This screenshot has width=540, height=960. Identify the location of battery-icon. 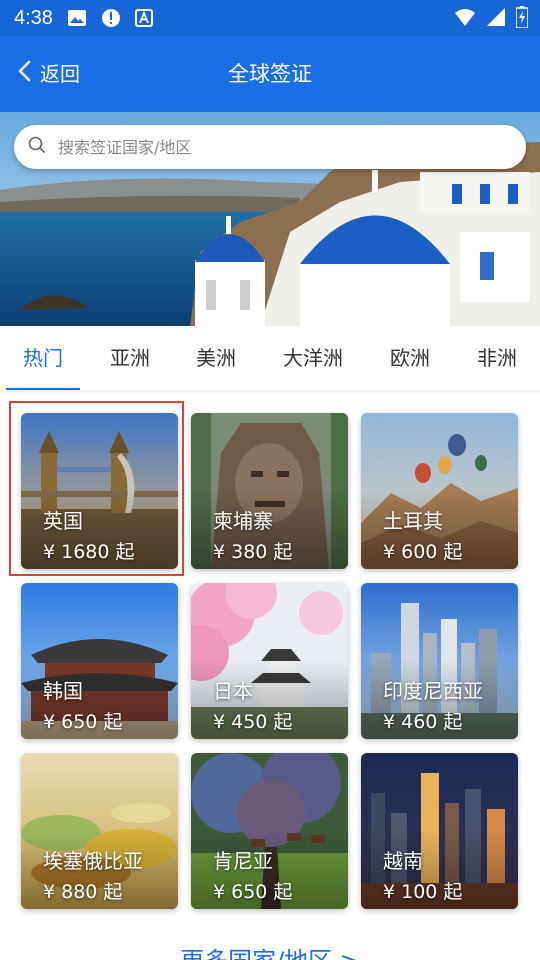
(522, 19).